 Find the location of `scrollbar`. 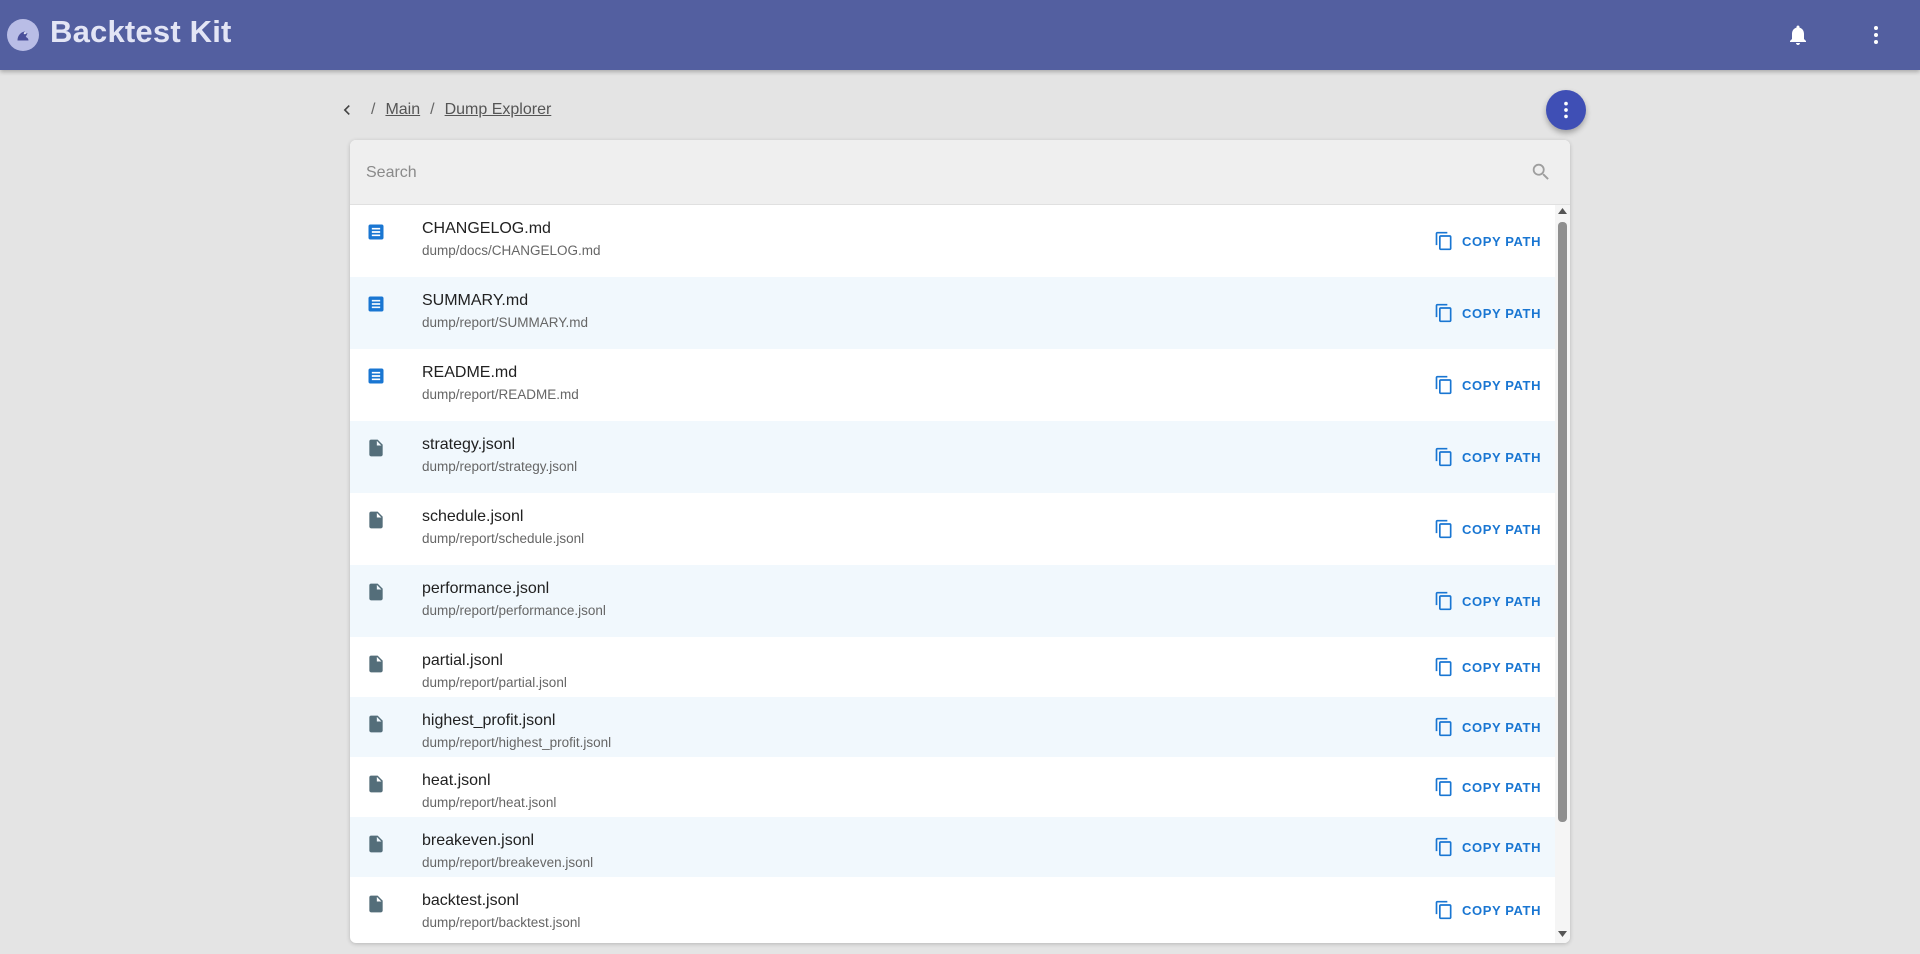

scrollbar is located at coordinates (1562, 574).